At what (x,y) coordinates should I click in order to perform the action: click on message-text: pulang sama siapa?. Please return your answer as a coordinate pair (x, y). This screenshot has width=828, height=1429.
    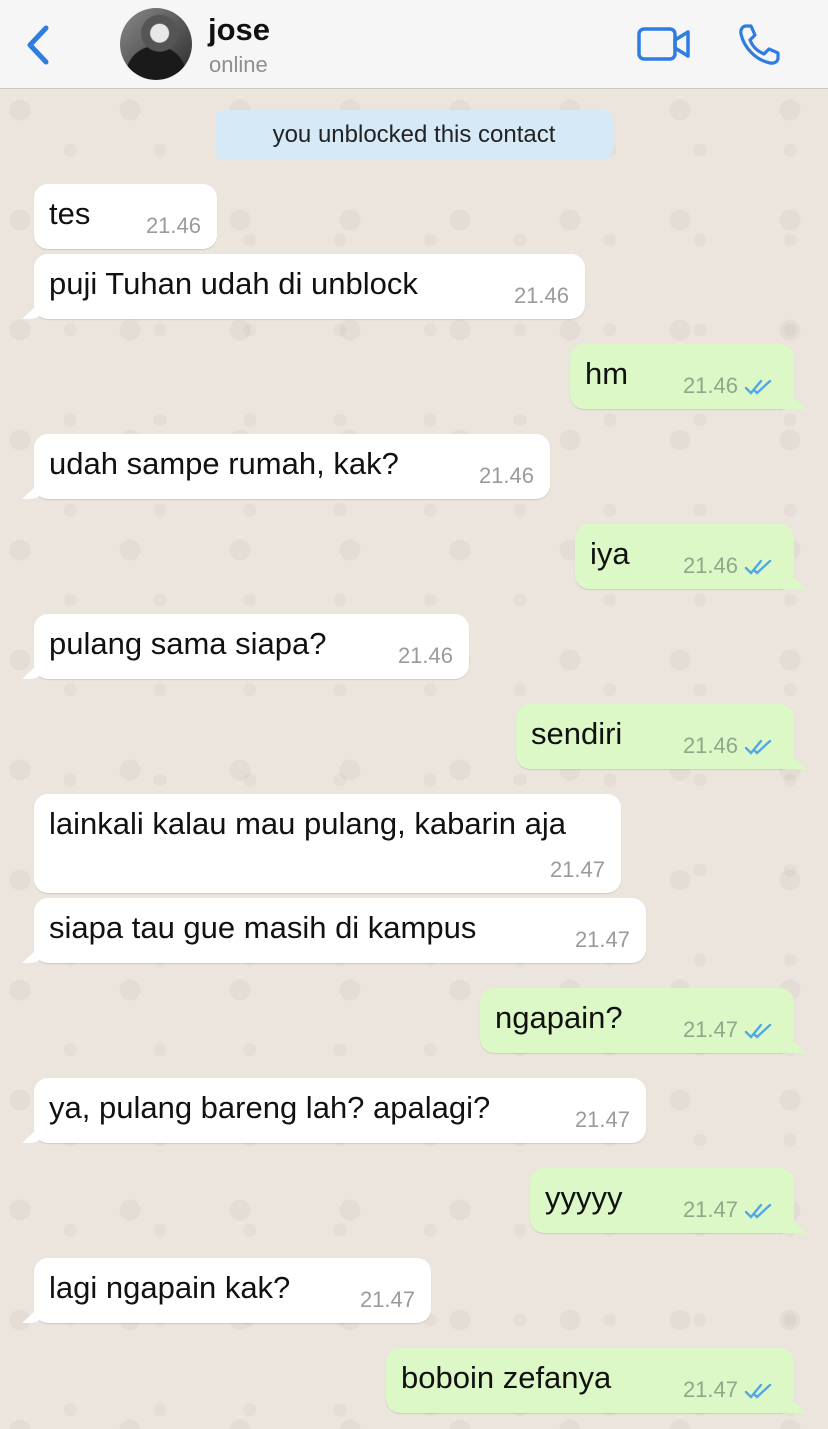
    Looking at the image, I should click on (188, 643).